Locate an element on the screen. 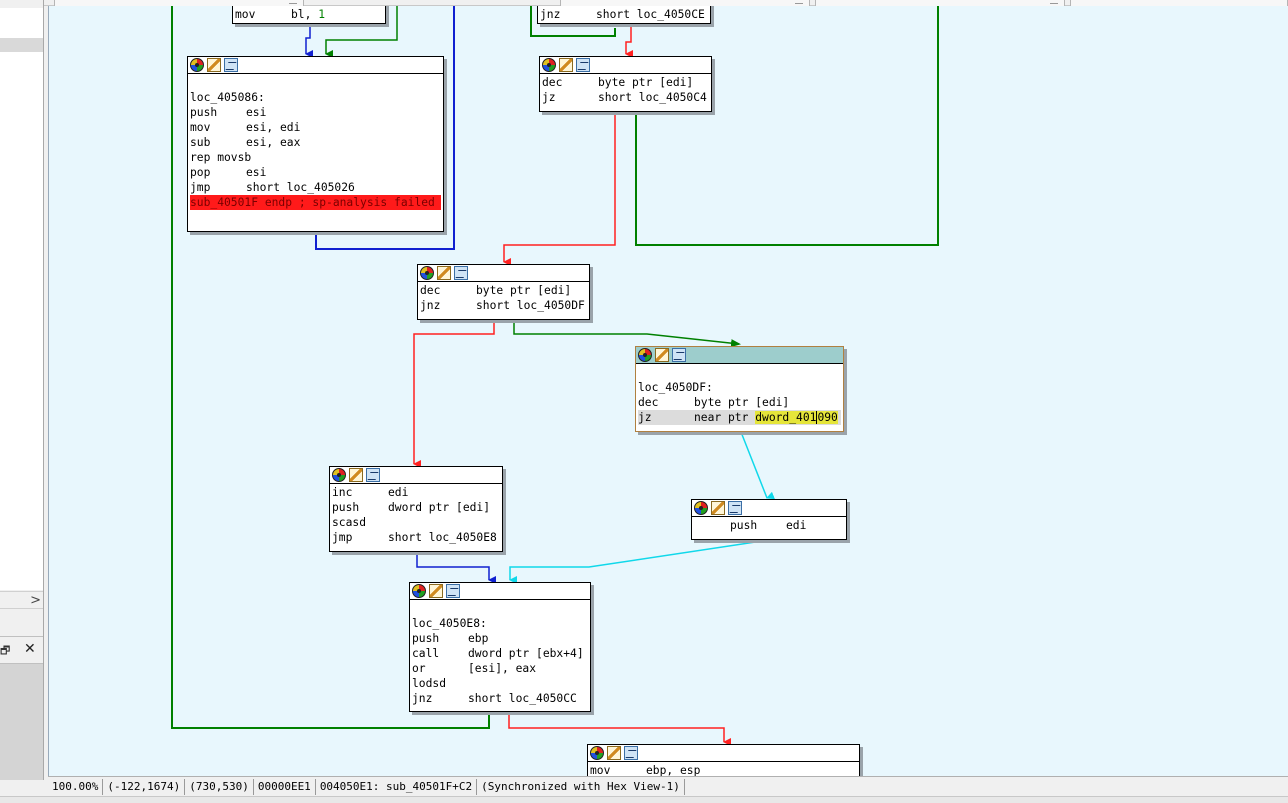 The width and height of the screenshot is (1288, 803). node-push-edi: push edi is located at coordinates (769, 519).